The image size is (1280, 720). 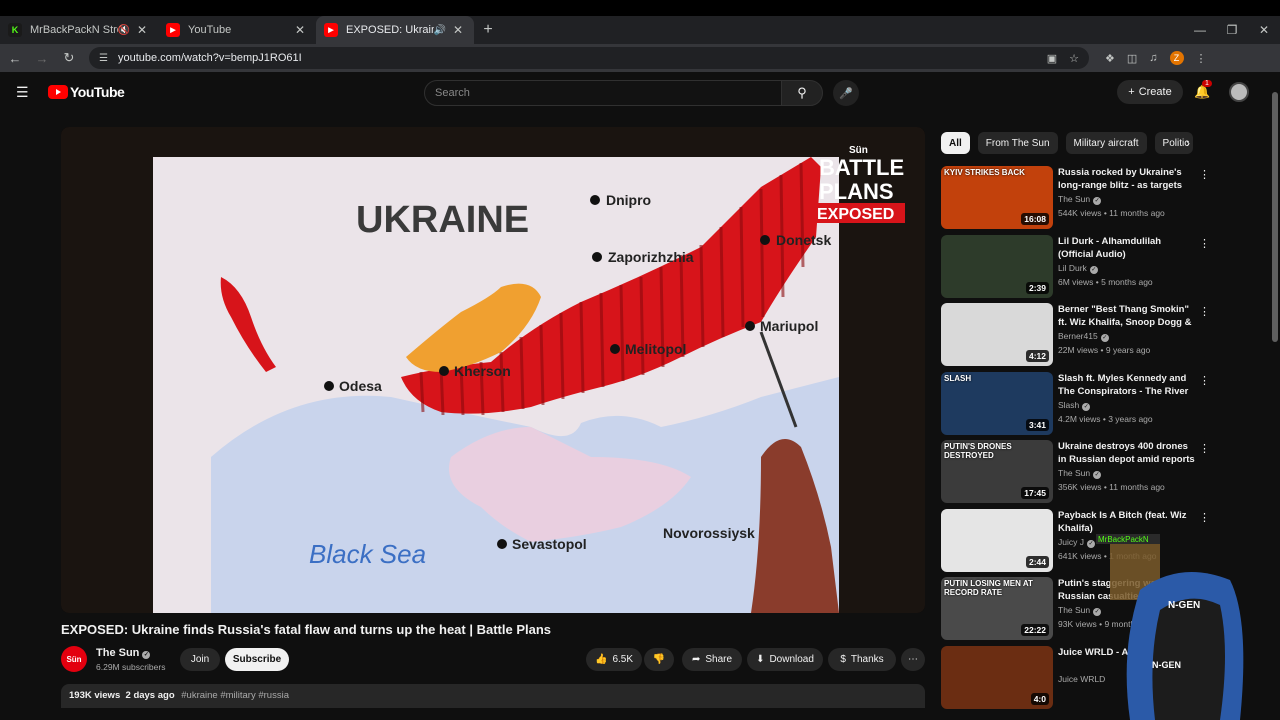 What do you see at coordinates (589, 58) in the screenshot?
I see `url-field: ☰ youtube.com/watch?v=bempJ1RO61I ▣ ☆` at bounding box center [589, 58].